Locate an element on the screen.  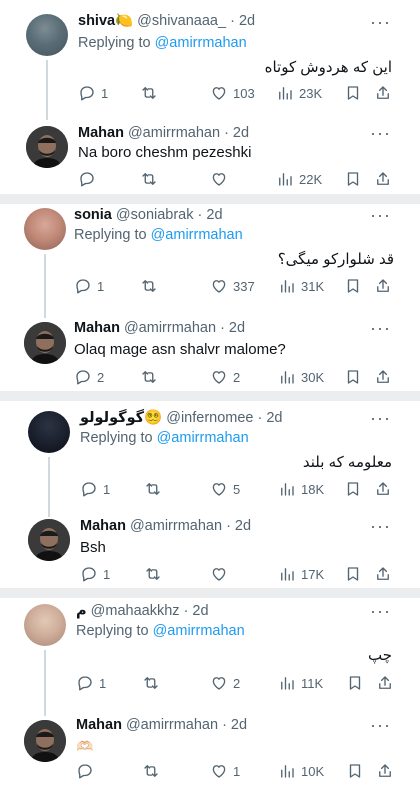
views-button: 10K is located at coordinates (301, 771).